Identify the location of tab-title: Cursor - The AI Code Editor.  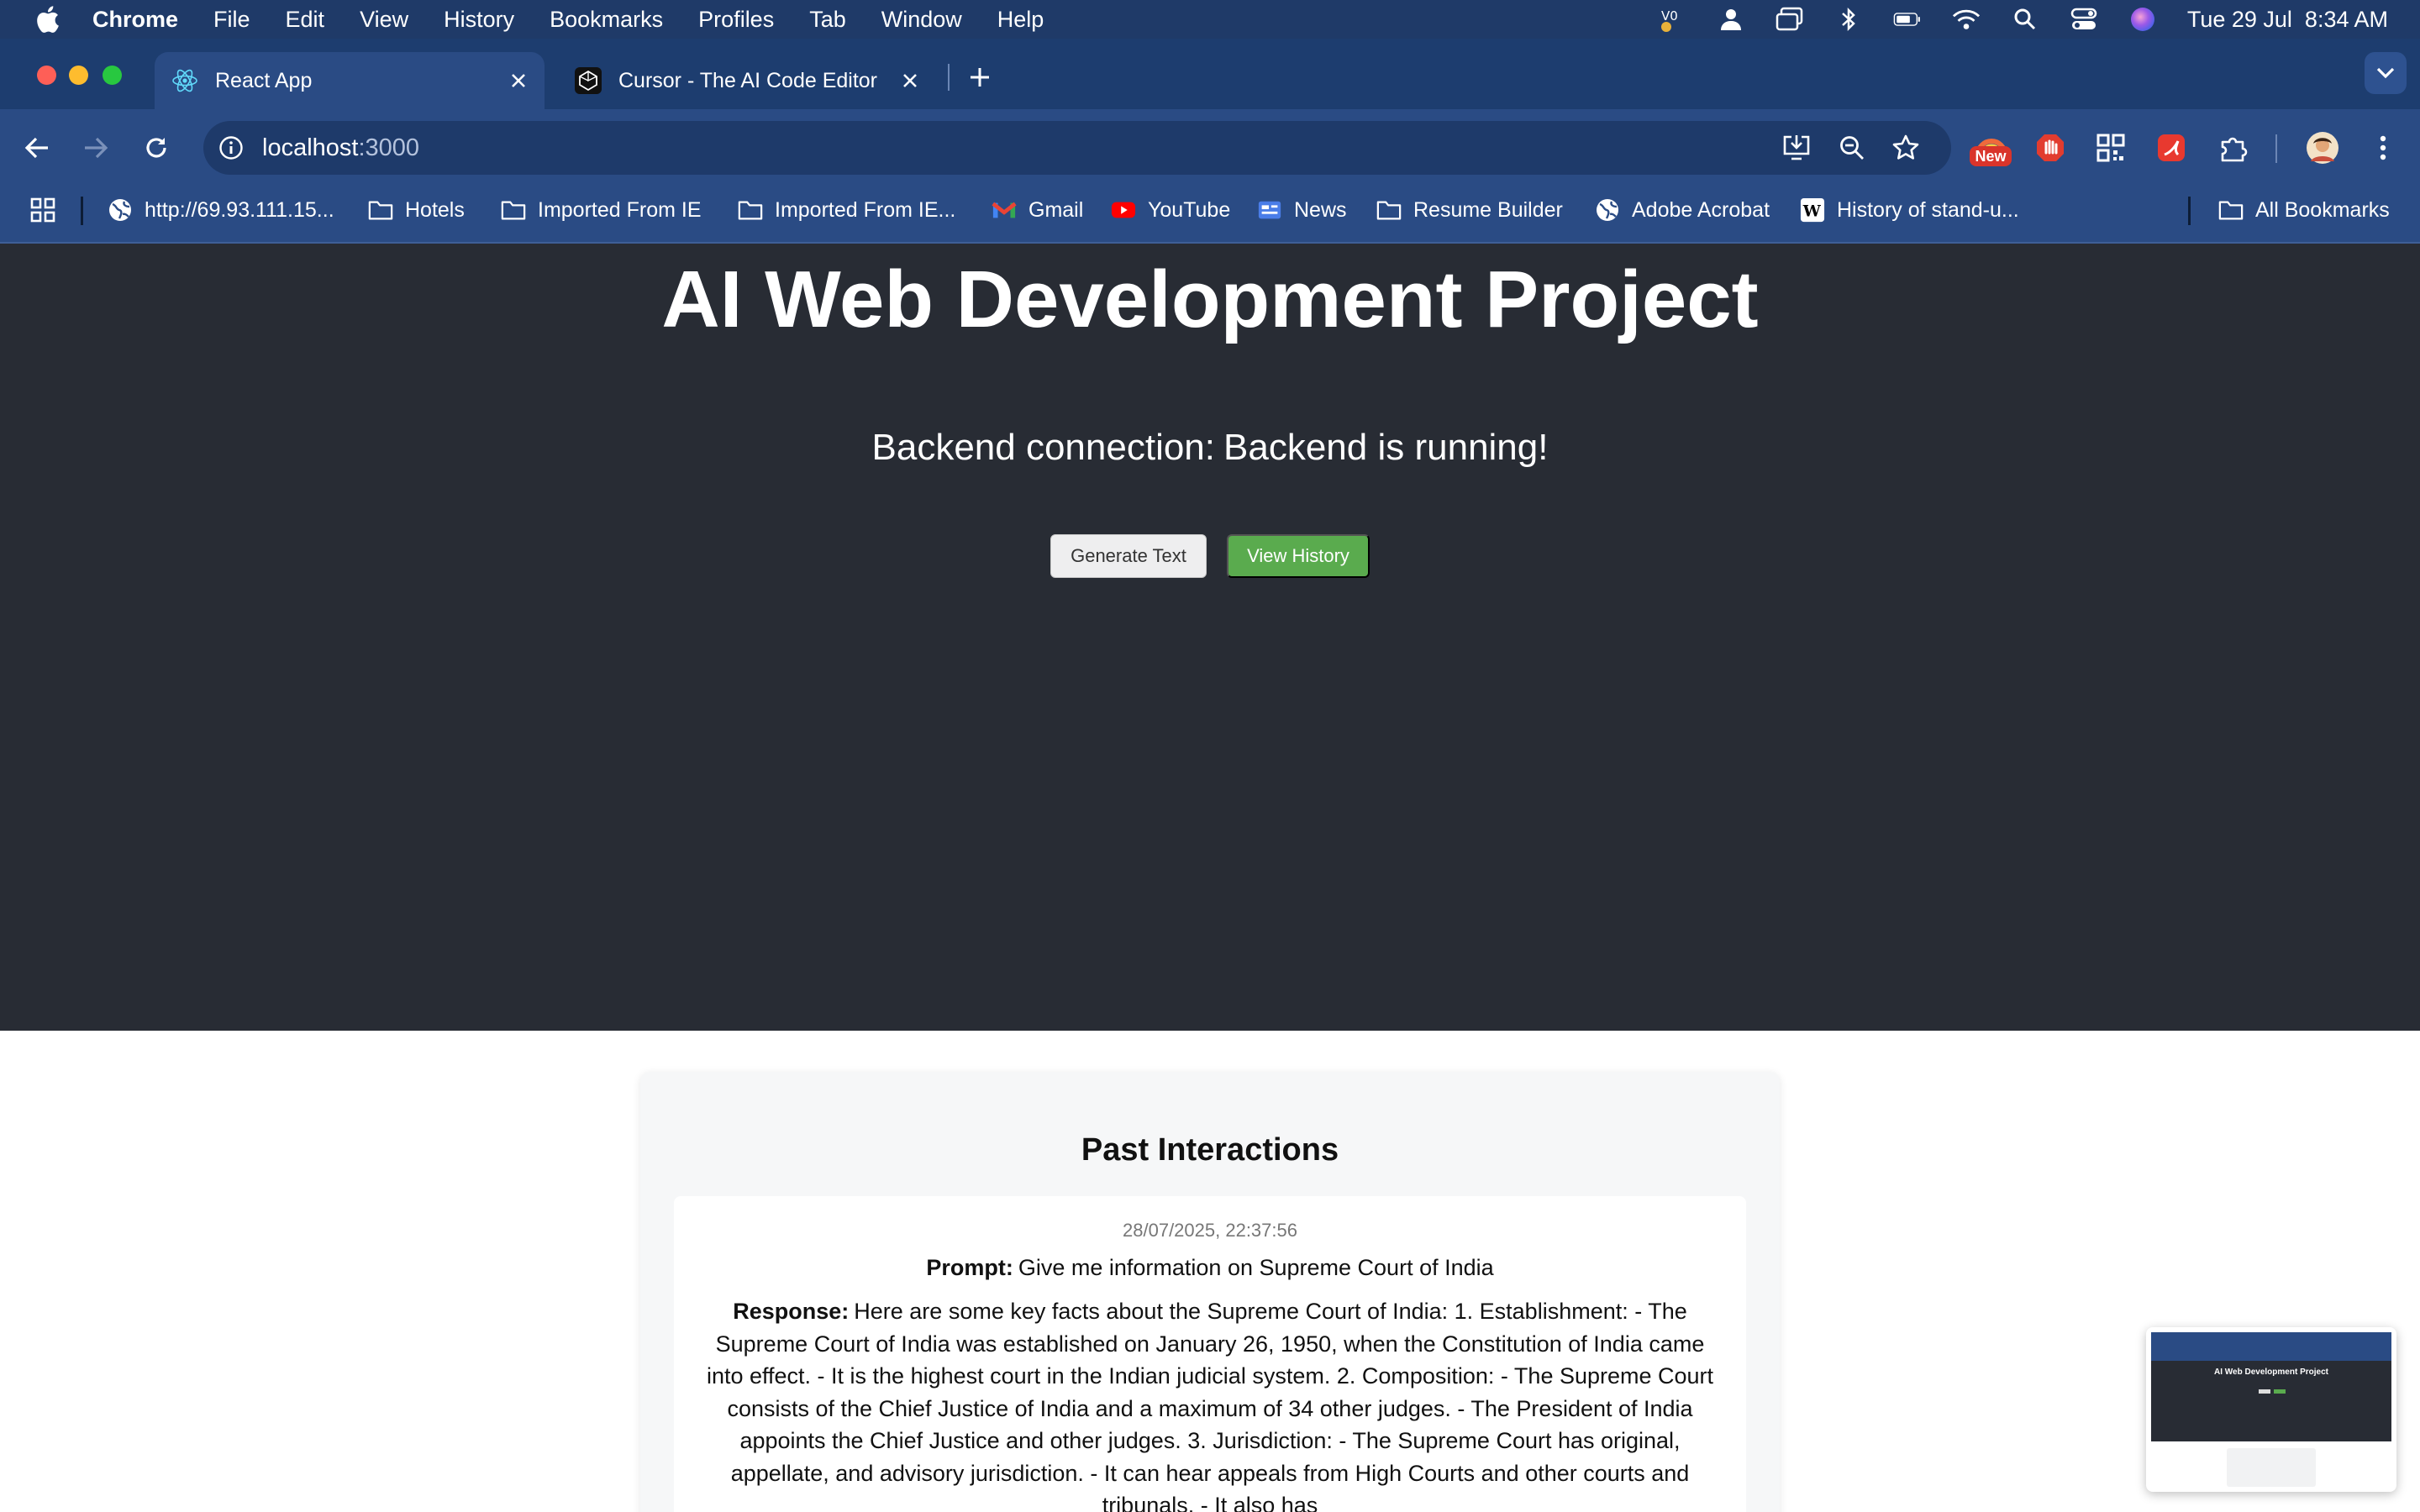
(748, 80).